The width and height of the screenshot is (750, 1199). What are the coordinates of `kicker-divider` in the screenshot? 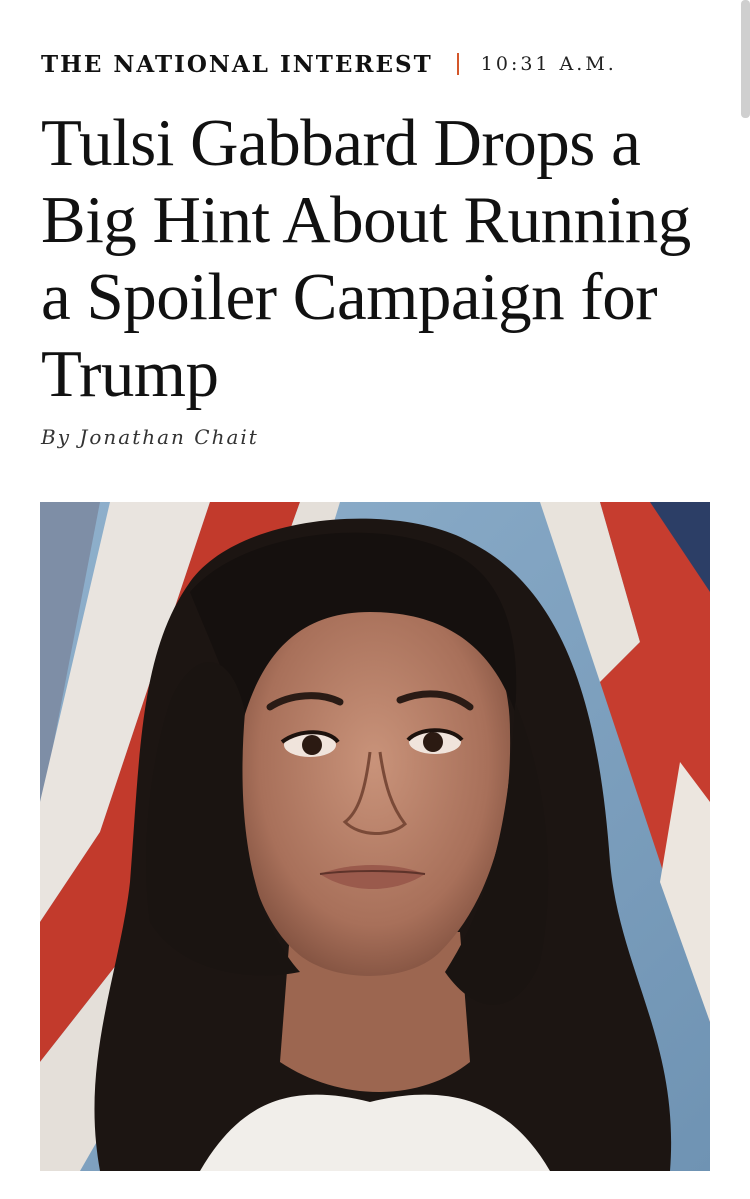 It's located at (457, 64).